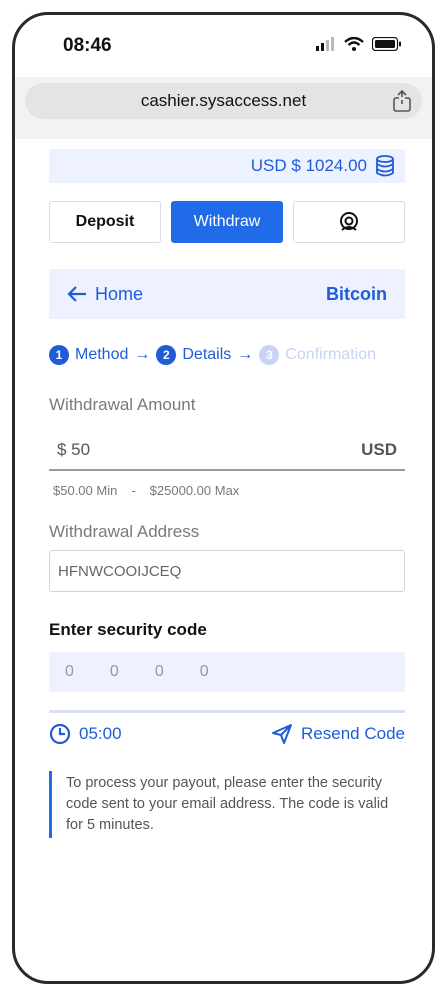 The height and width of the screenshot is (996, 447). I want to click on amount-value: $ 50, so click(74, 449).